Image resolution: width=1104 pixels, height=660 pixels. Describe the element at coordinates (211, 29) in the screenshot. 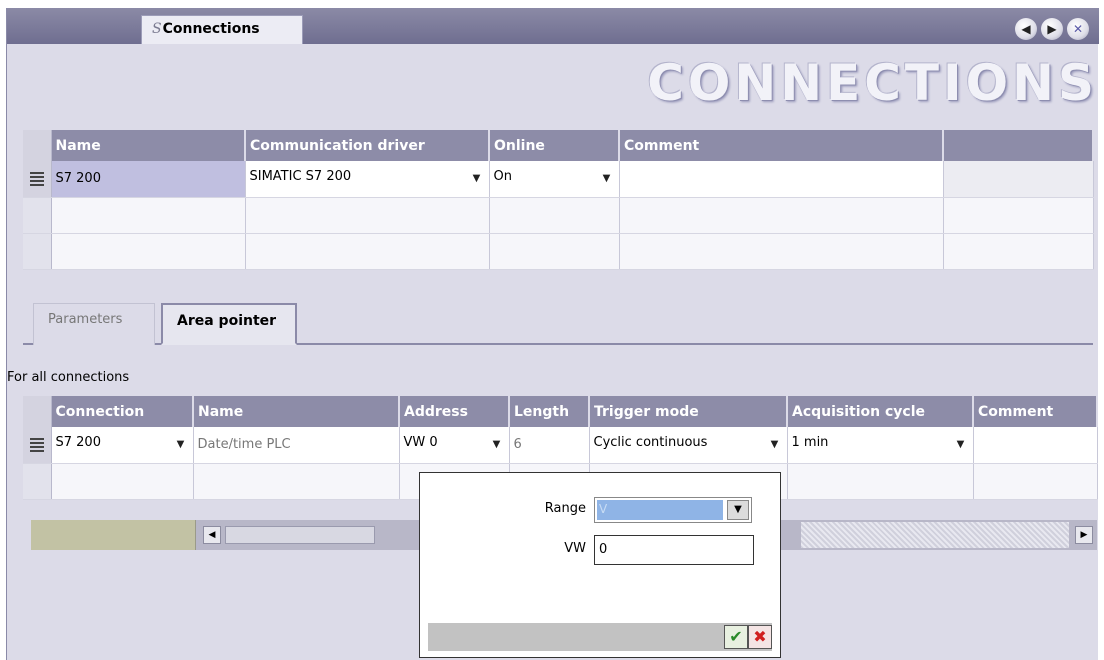

I see `tab-connections-label: Connections` at that location.